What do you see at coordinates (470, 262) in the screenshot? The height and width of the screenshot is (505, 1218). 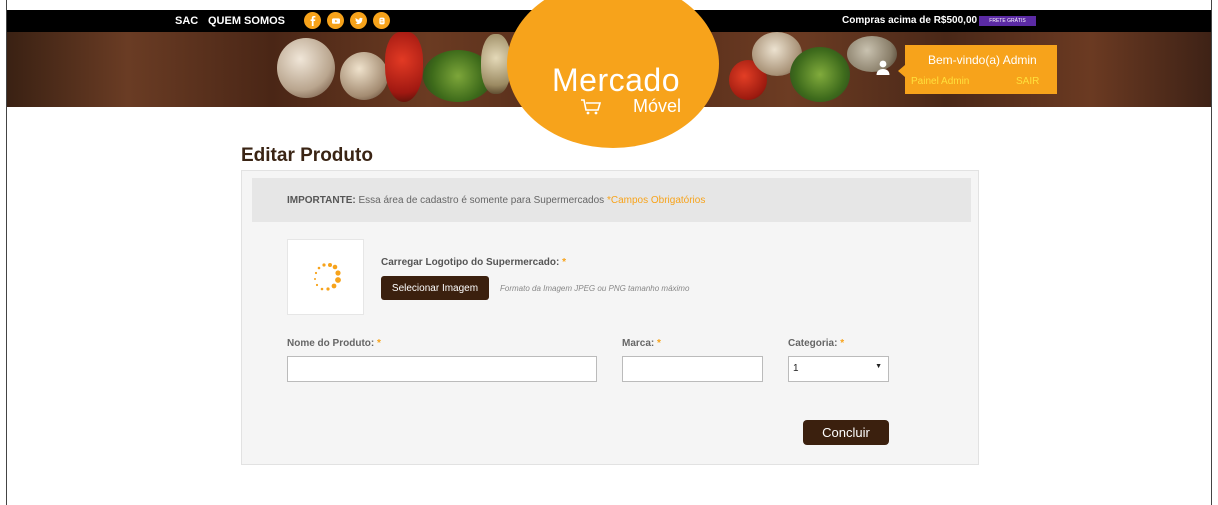 I see `upload-logo-label-text: Carregar Logotipo do Supermercado:` at bounding box center [470, 262].